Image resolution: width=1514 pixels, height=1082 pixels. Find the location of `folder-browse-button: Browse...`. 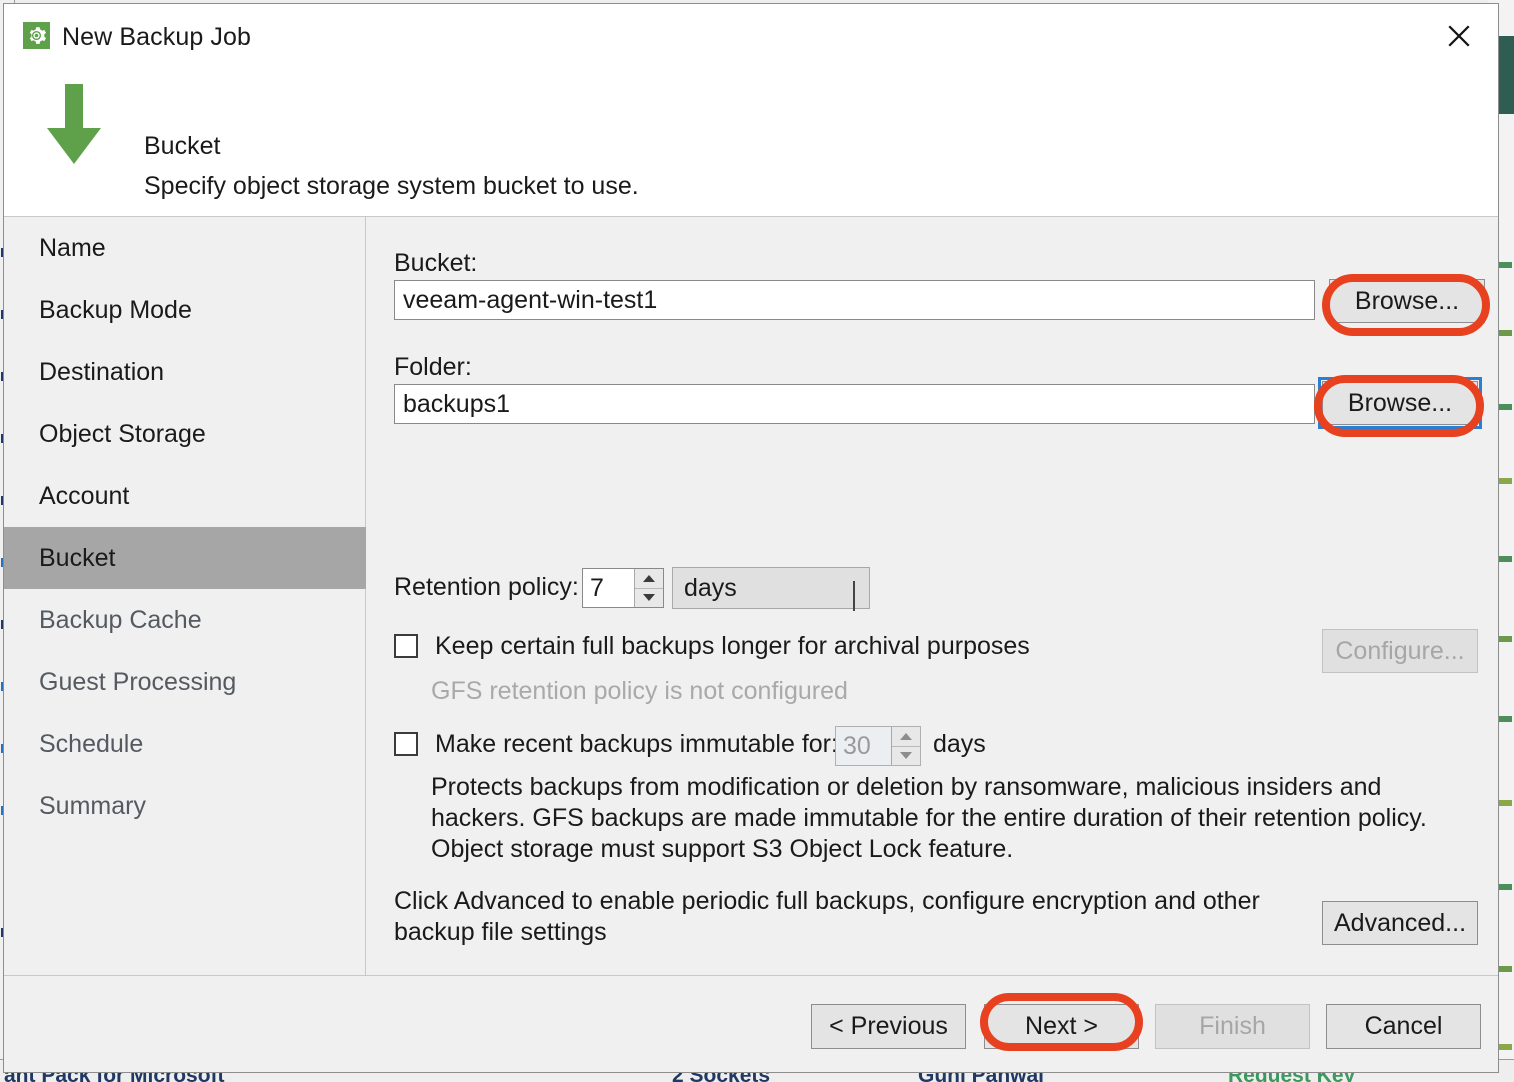

folder-browse-button: Browse... is located at coordinates (1400, 403).